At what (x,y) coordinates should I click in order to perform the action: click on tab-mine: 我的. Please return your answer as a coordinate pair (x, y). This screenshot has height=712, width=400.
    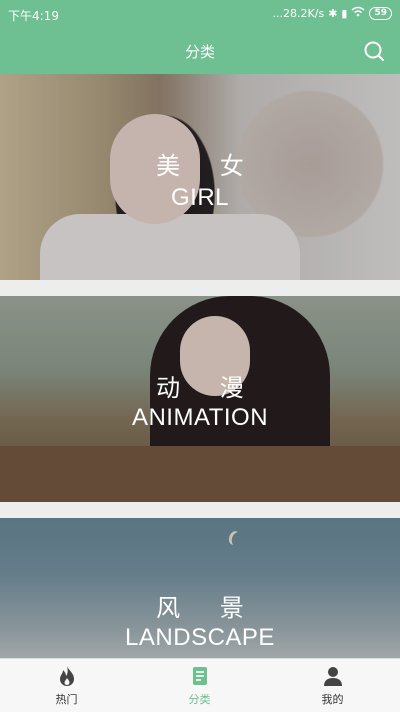
    Looking at the image, I should click on (332, 685).